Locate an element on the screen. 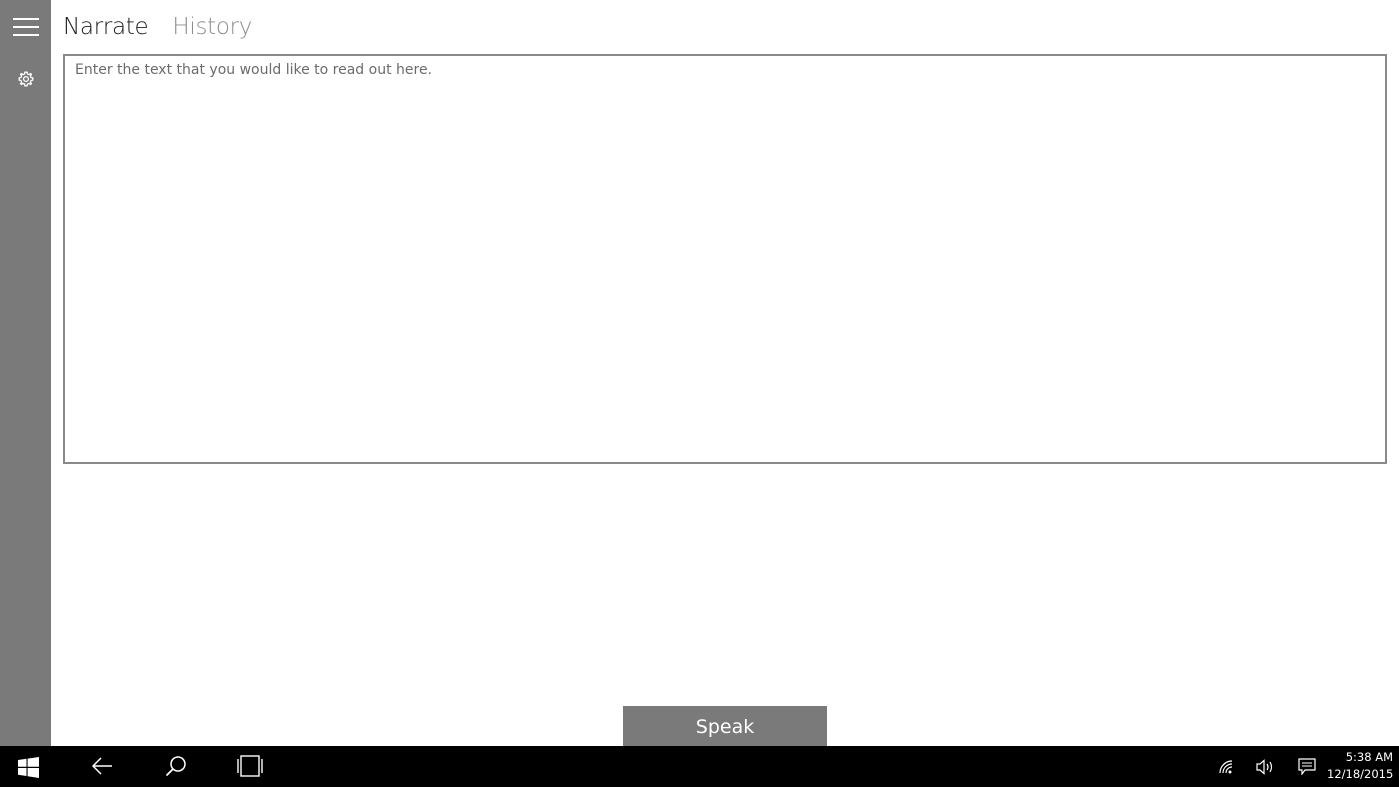 This screenshot has height=787, width=1399. tab-narrate: Narrate is located at coordinates (106, 27).